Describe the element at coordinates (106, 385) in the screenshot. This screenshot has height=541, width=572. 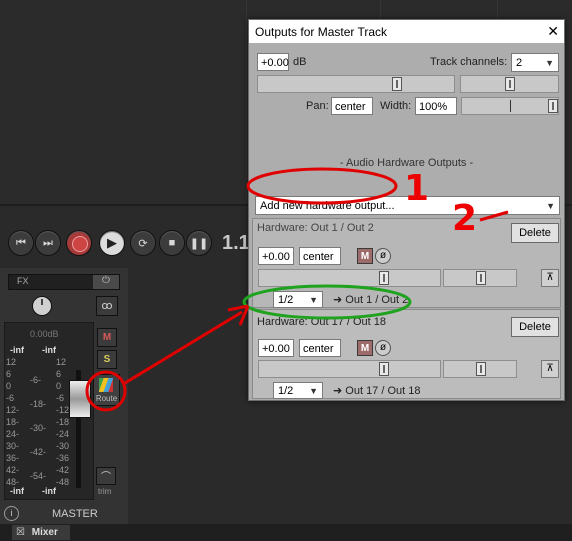
I see `route-icon` at that location.